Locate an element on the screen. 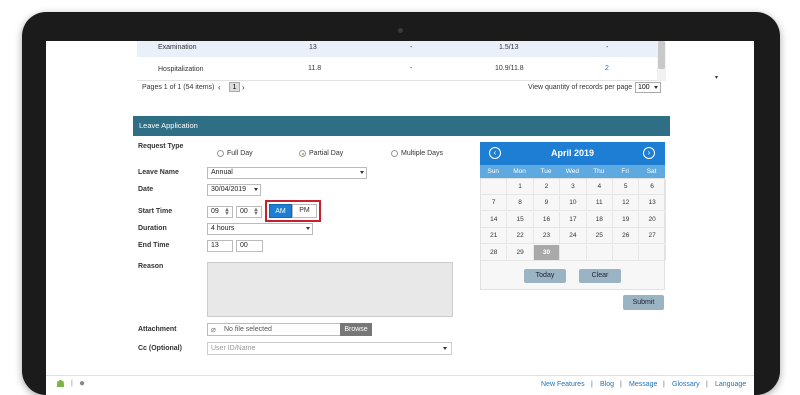 The height and width of the screenshot is (395, 800). calendar-day: 29 is located at coordinates (520, 252).